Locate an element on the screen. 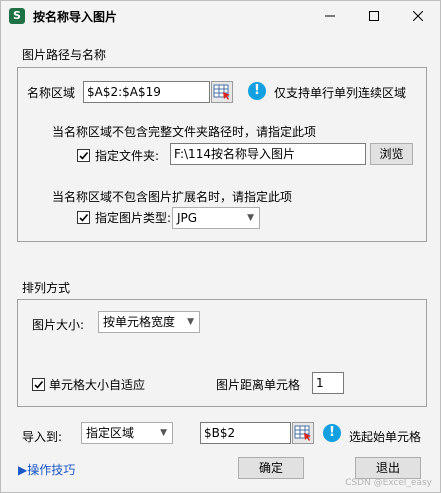 The width and height of the screenshot is (441, 493). tips-link: ▶操作技巧 is located at coordinates (46, 469).